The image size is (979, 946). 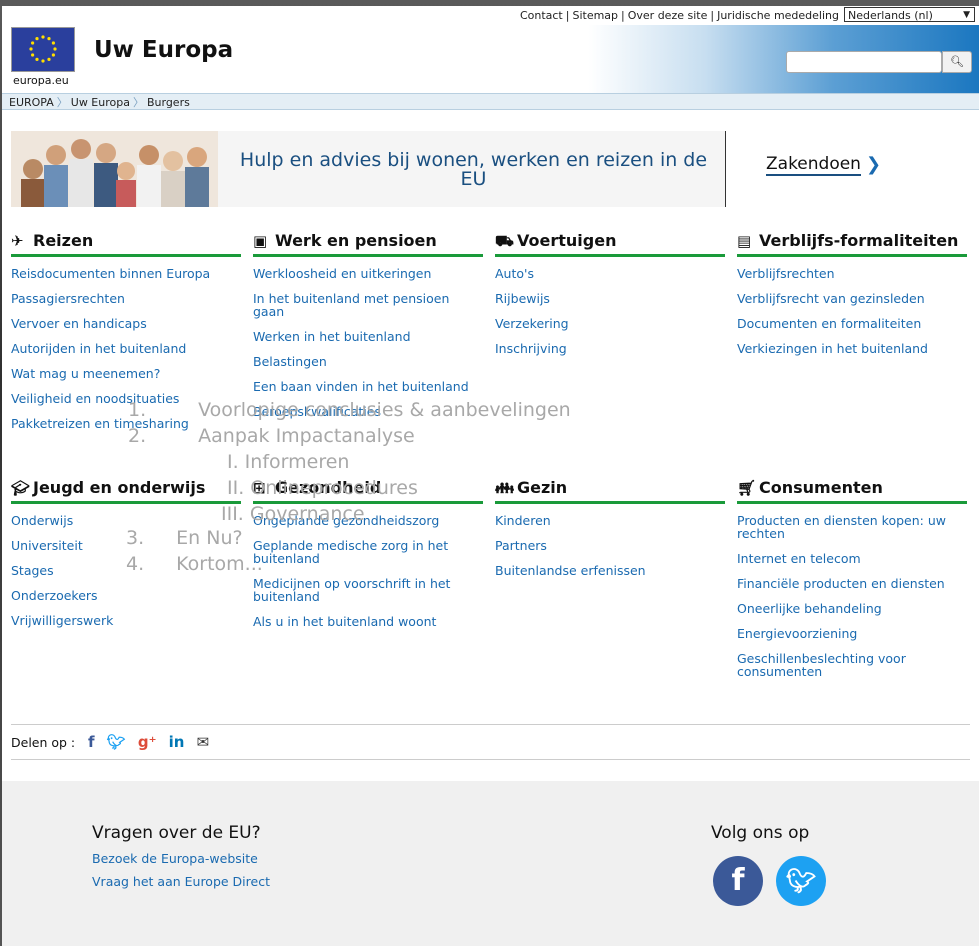 I want to click on category-link: Oneerlijke behandeling, so click(x=852, y=608).